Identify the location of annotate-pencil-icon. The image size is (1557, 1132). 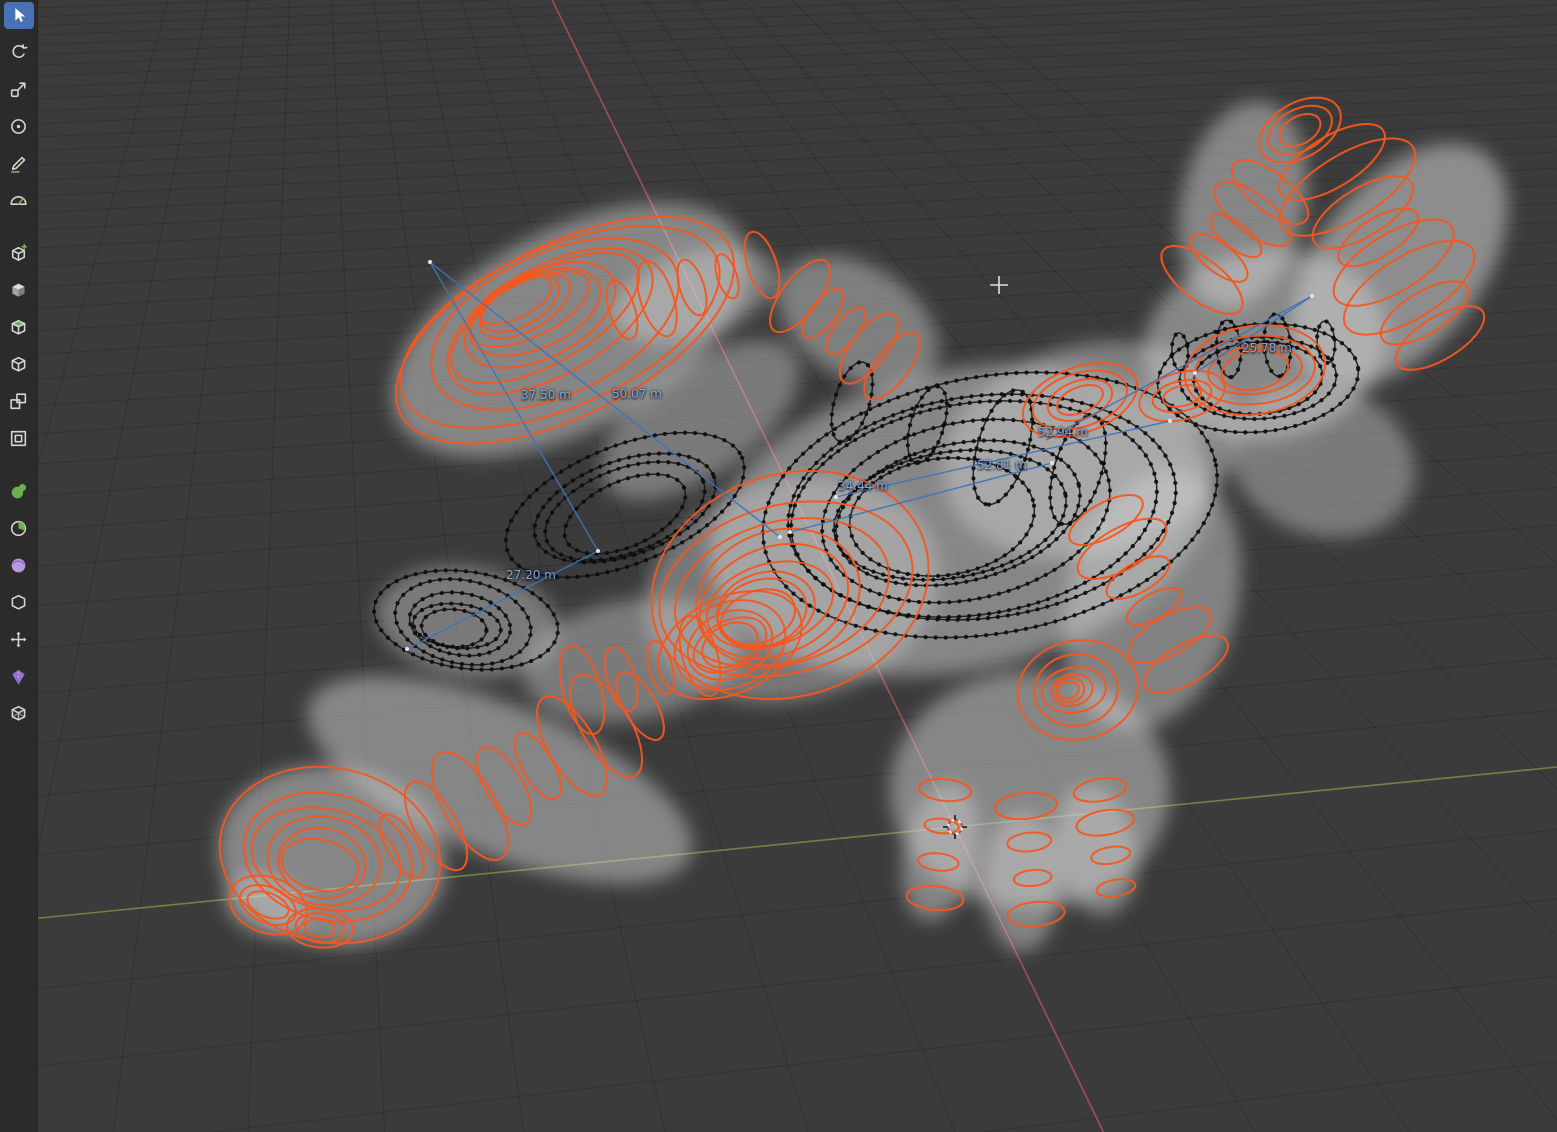
(18, 164).